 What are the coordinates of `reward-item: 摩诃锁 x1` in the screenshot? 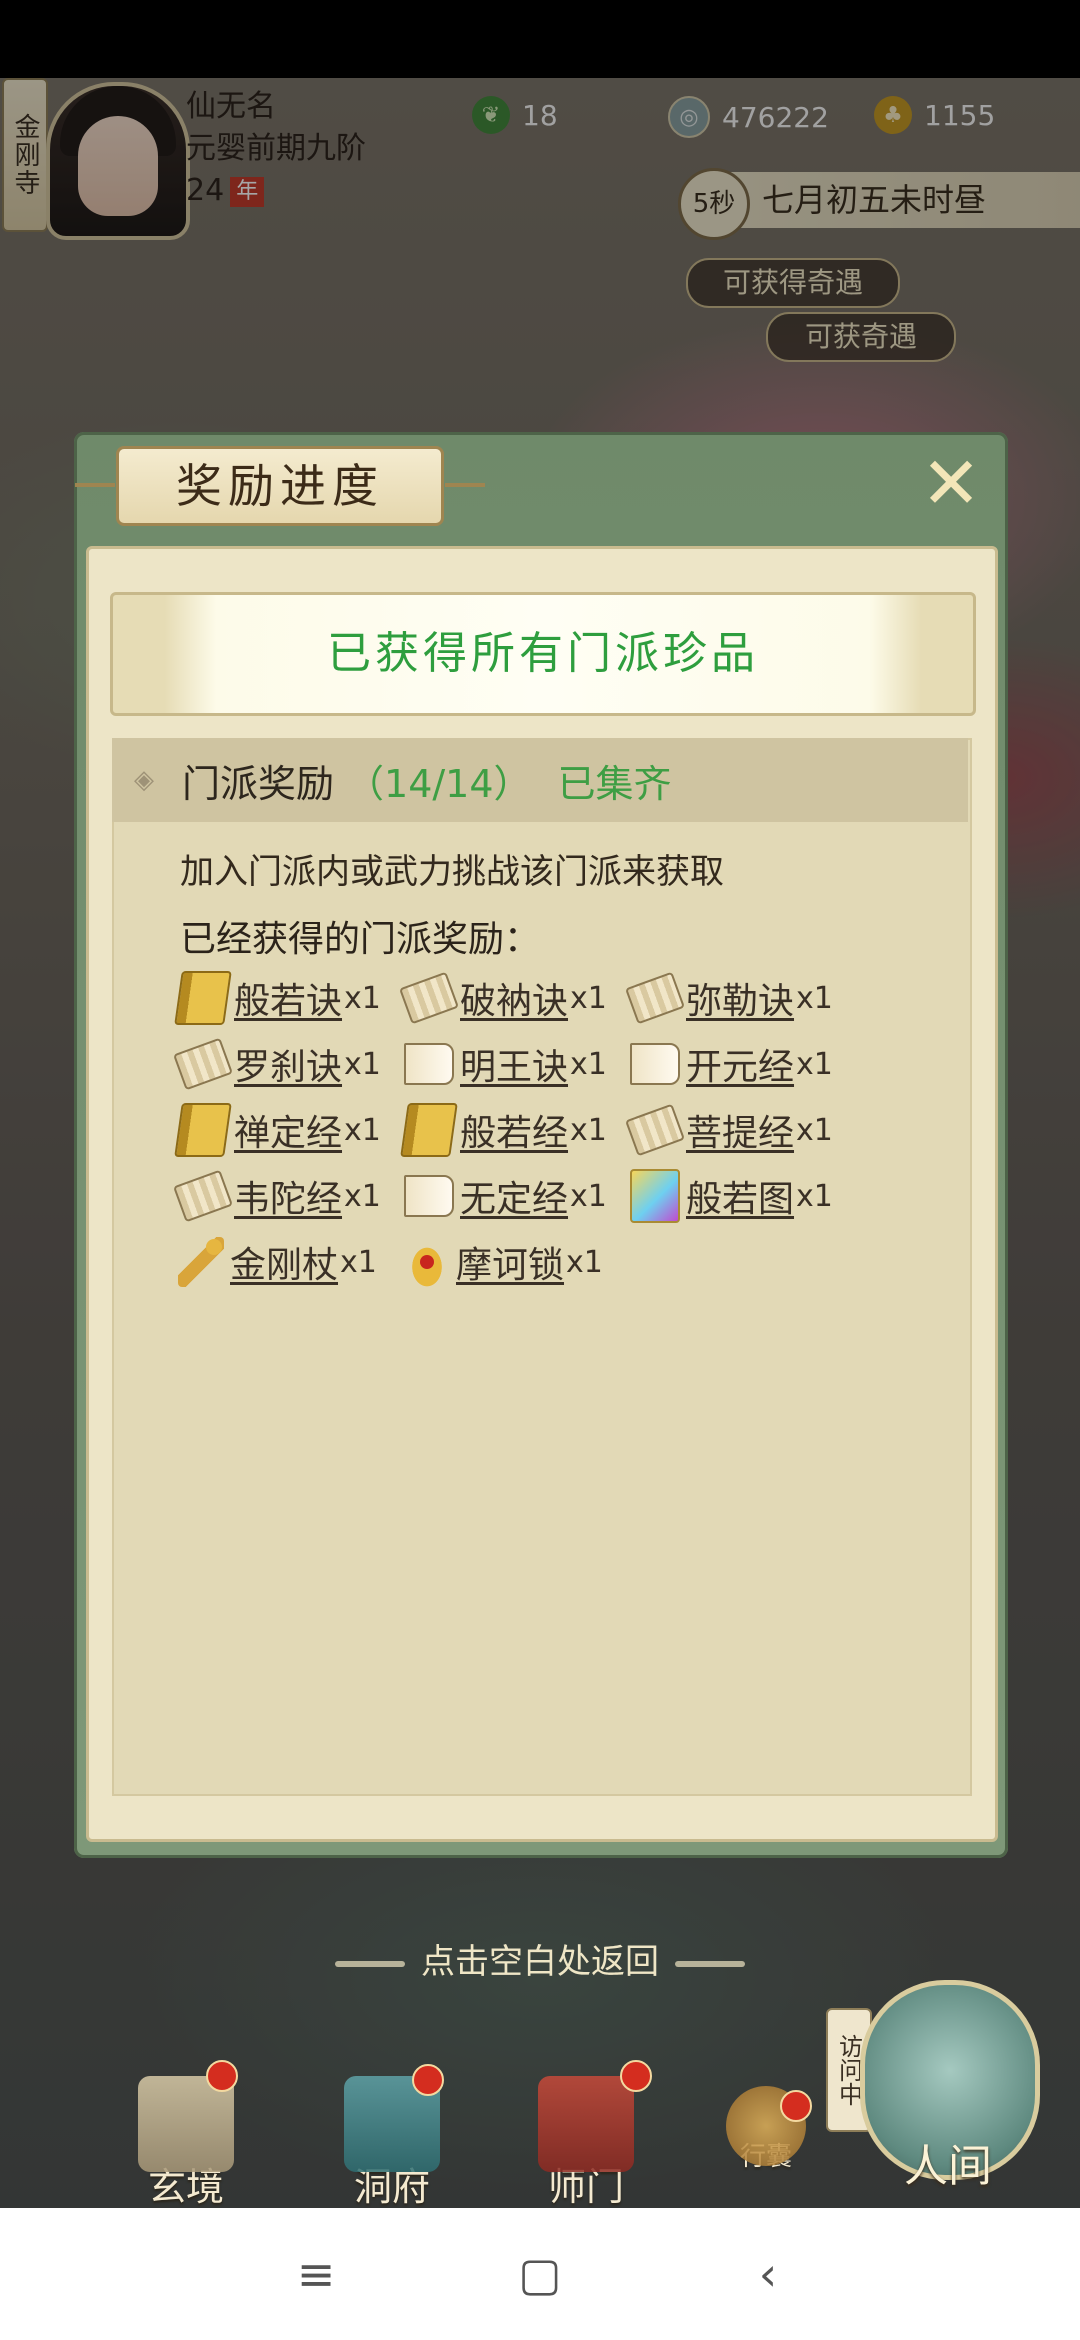 It's located at (503, 1262).